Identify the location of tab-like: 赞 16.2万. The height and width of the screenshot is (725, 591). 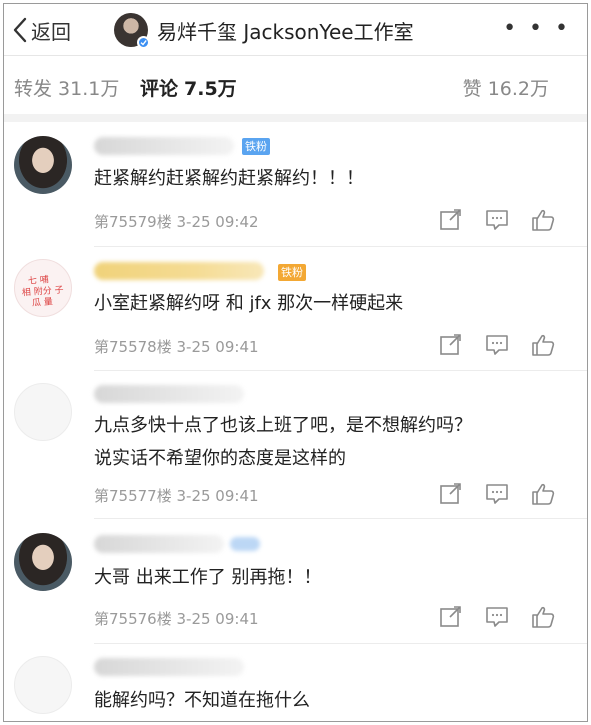
(506, 87).